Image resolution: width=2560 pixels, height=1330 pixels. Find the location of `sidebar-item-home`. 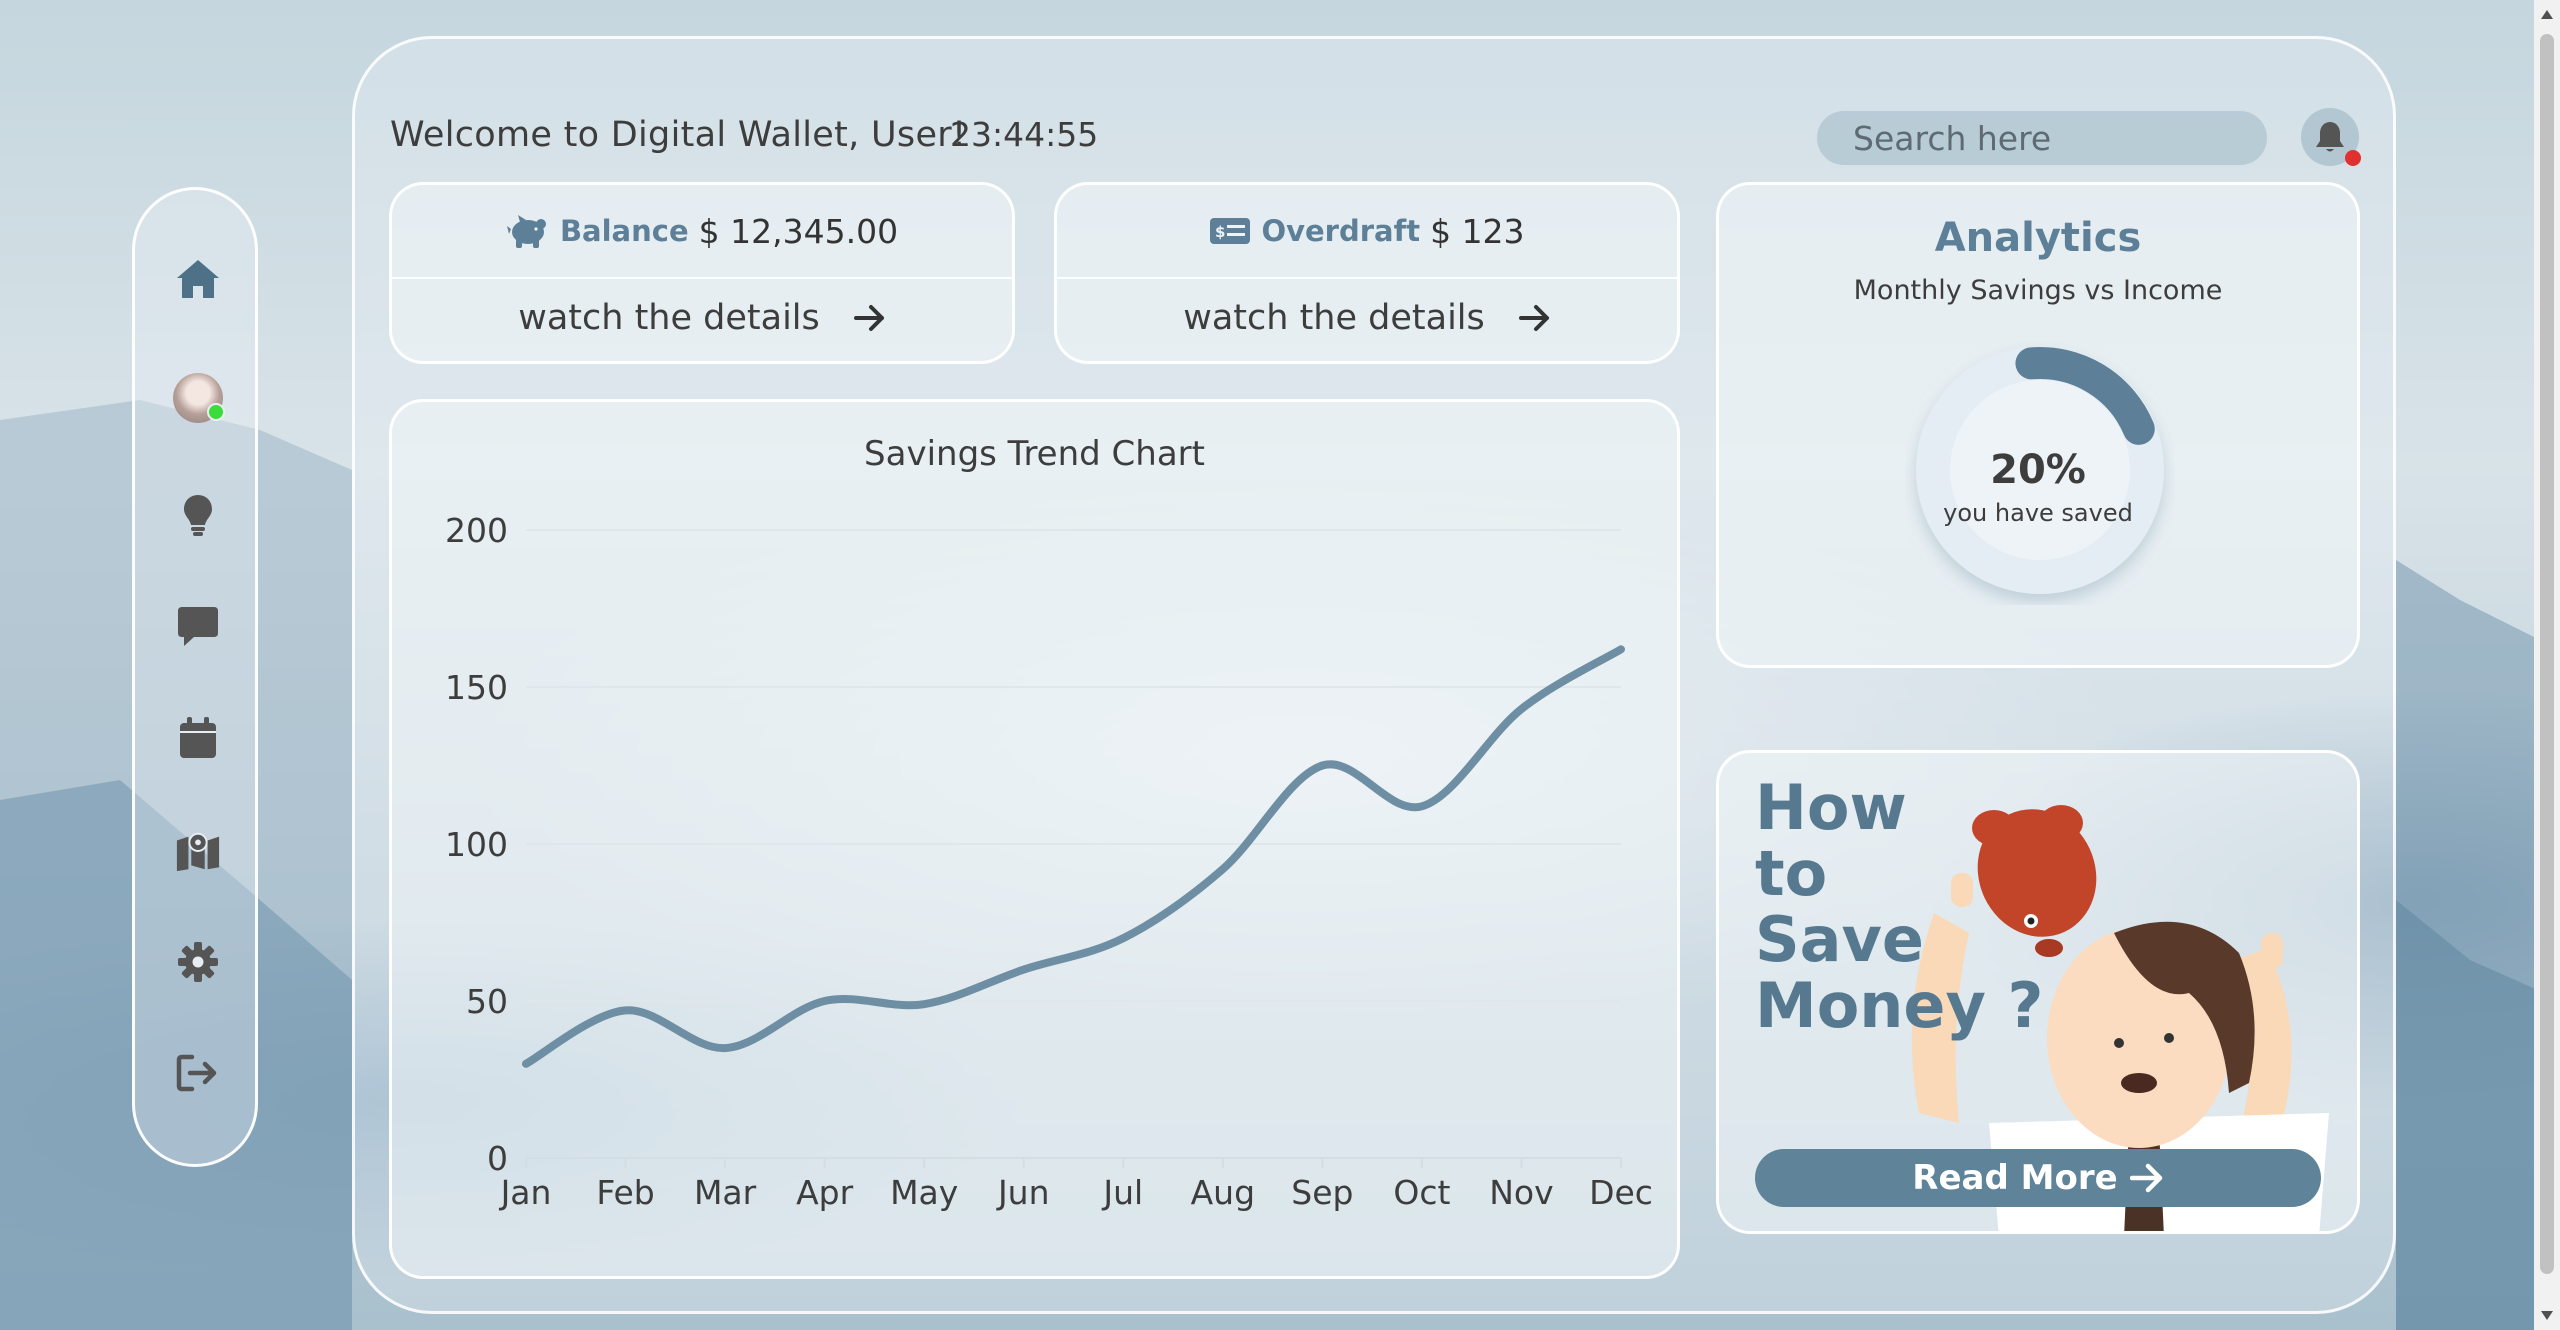

sidebar-item-home is located at coordinates (198, 279).